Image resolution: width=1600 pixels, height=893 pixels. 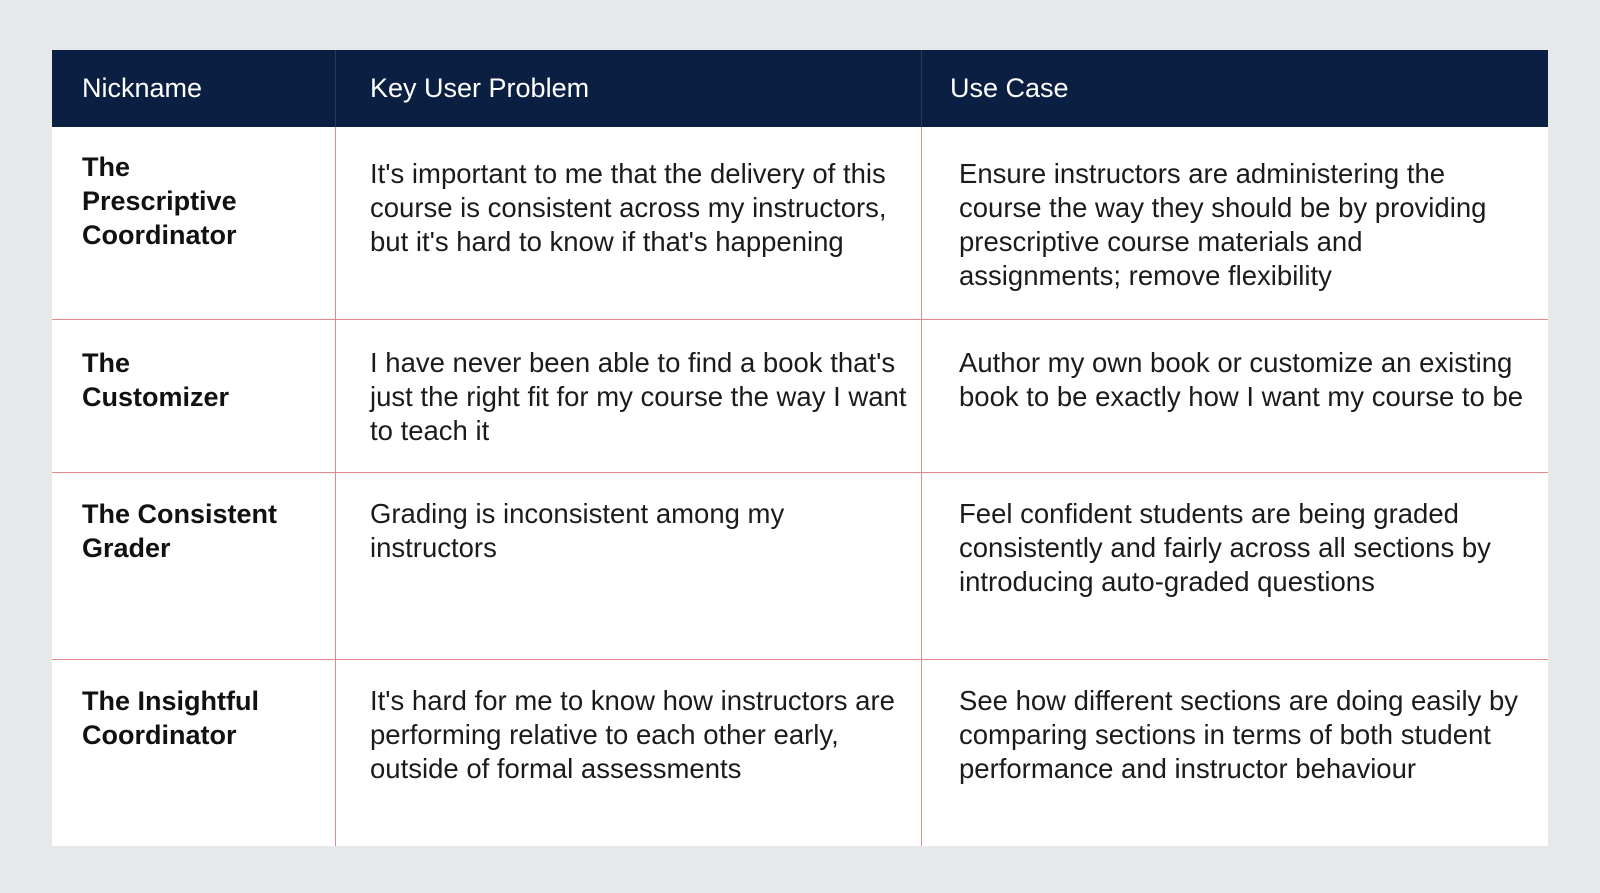 What do you see at coordinates (1234, 88) in the screenshot?
I see `header-use-case: Use Case` at bounding box center [1234, 88].